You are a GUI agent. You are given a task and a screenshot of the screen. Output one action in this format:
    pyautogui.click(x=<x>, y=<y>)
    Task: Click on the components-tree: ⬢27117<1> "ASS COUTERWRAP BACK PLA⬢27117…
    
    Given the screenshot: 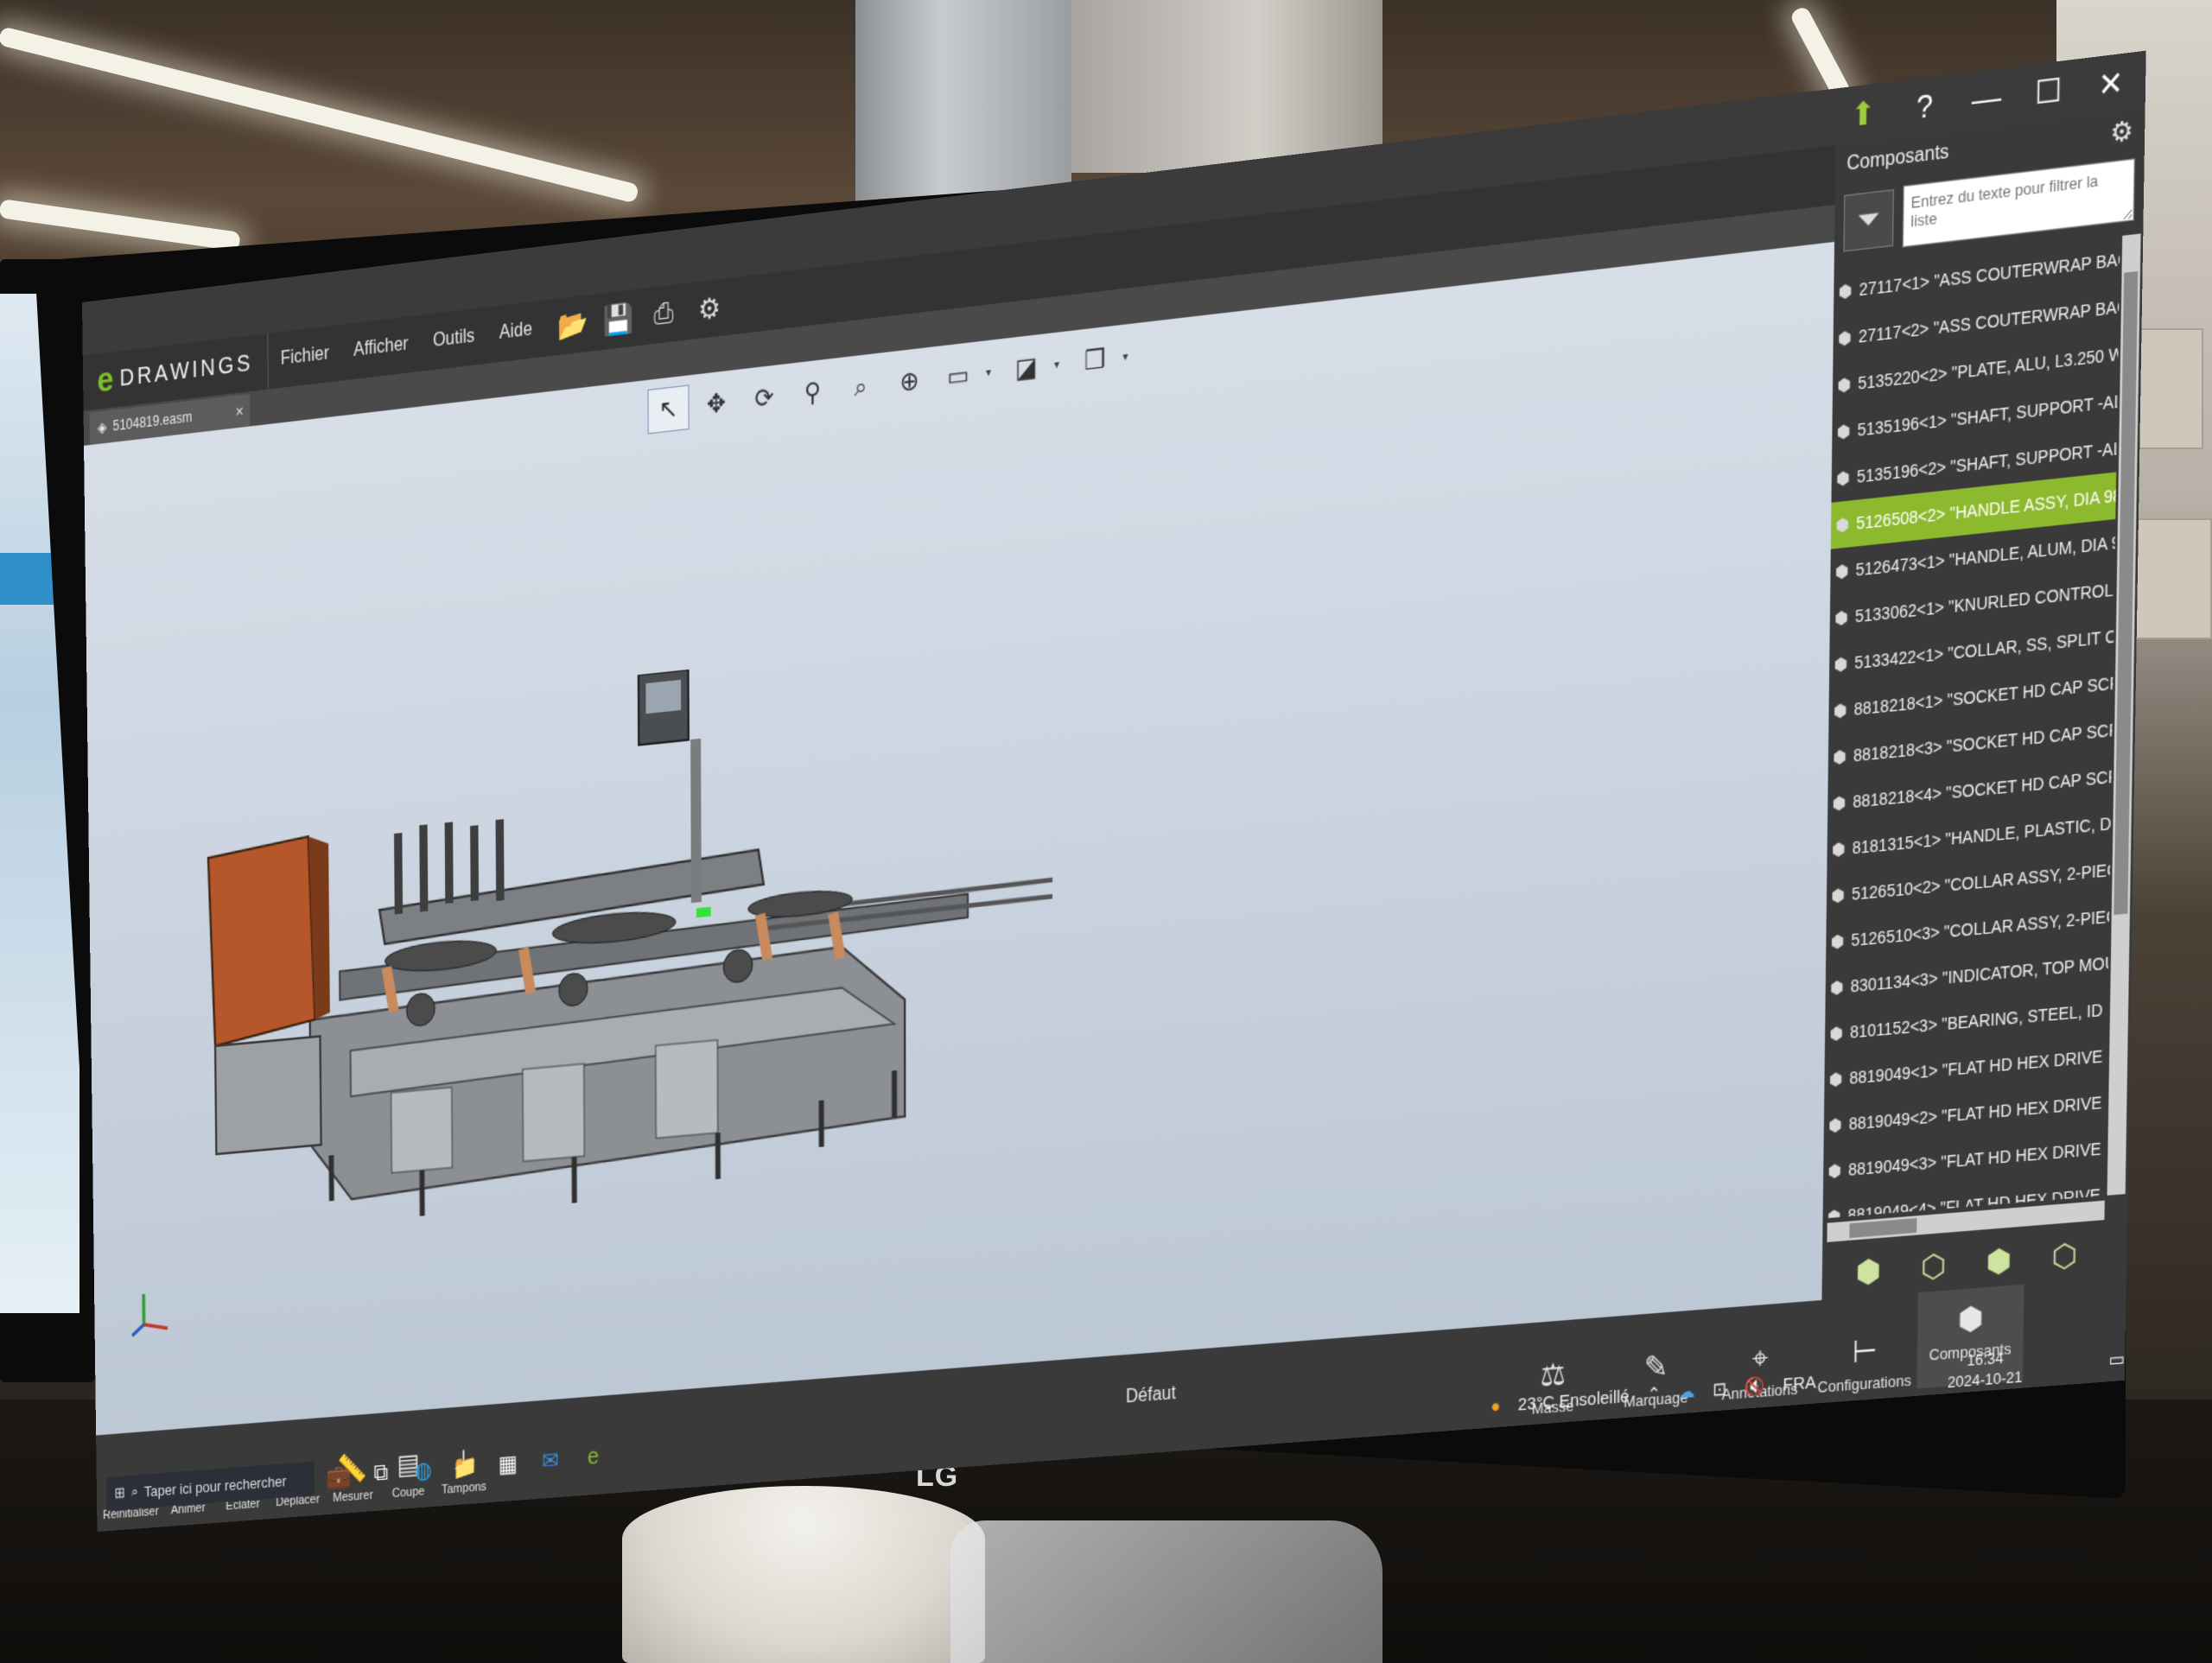 What is the action you would take?
    pyautogui.click(x=1971, y=728)
    